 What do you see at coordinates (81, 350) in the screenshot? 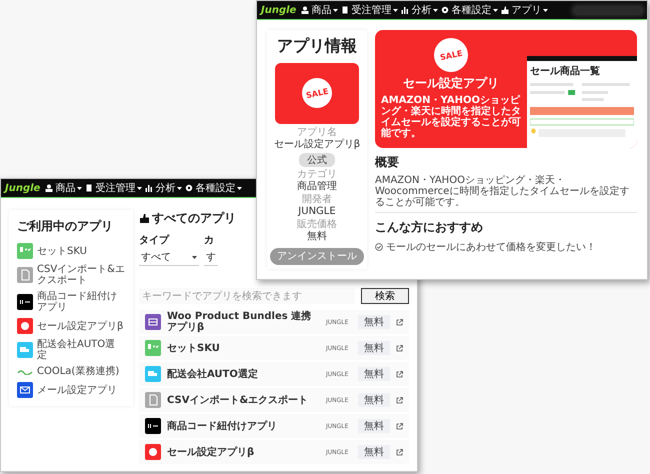
I see `sidebar-item: 配送会社AUTO選定` at bounding box center [81, 350].